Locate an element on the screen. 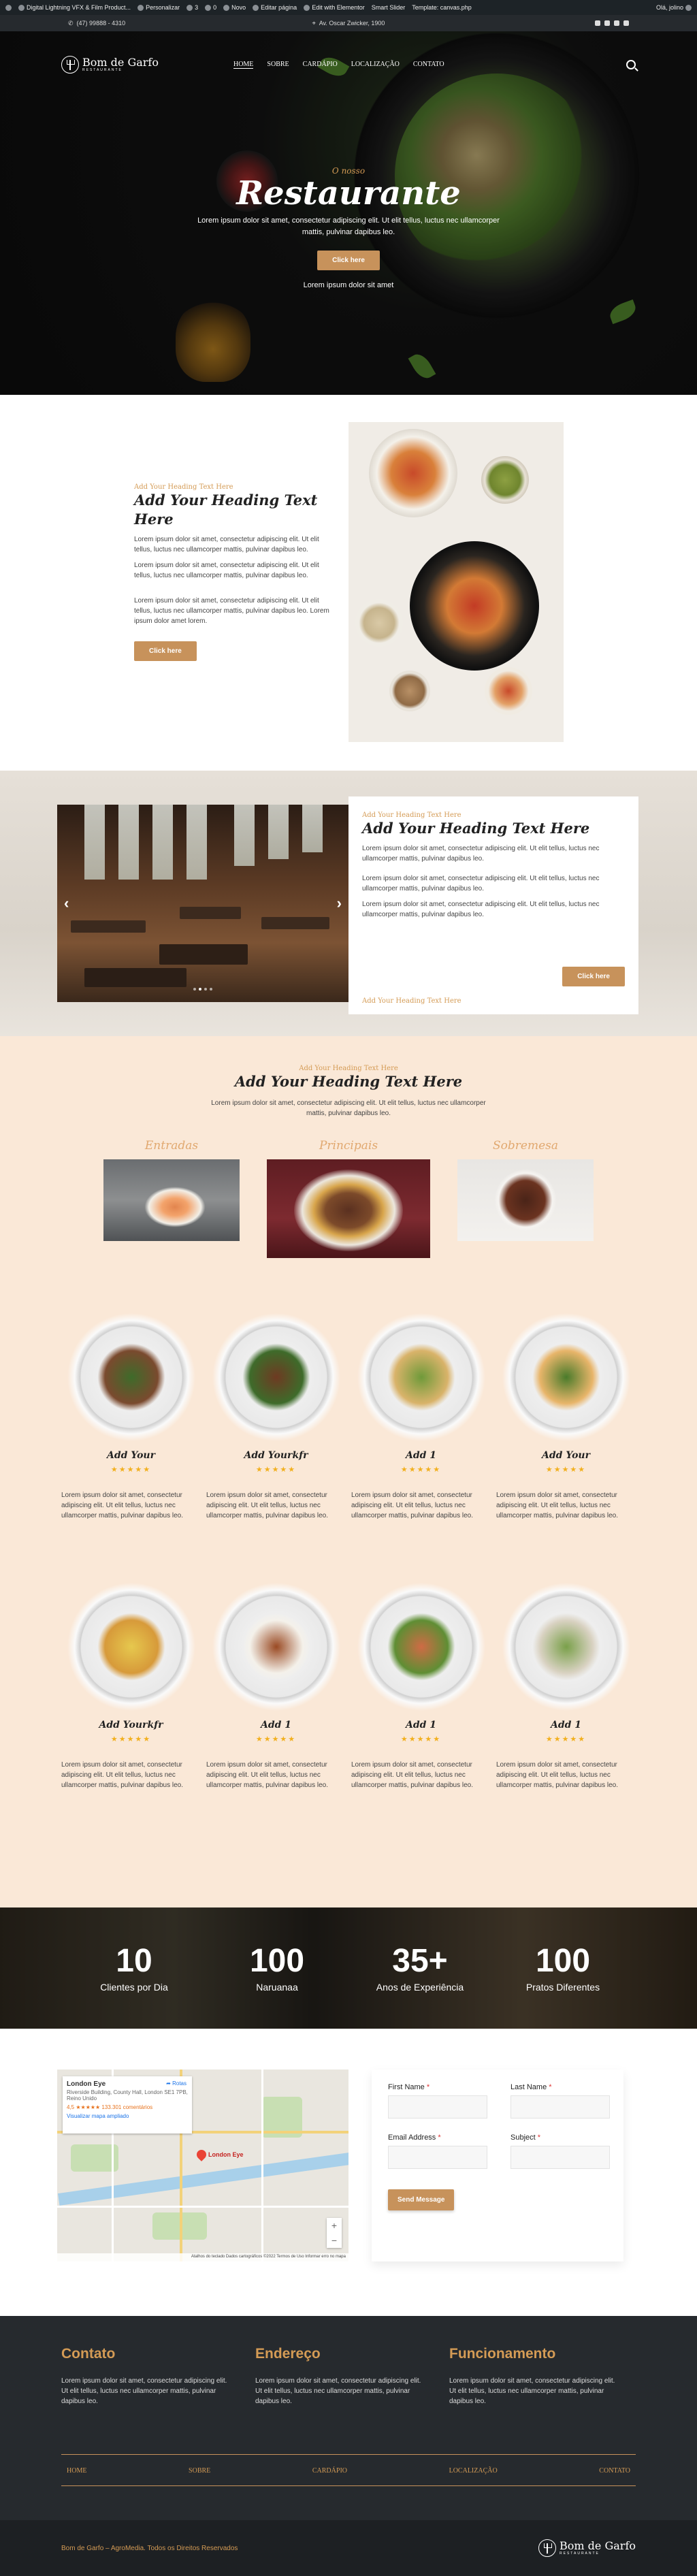 The width and height of the screenshot is (697, 2576). facebook-icon is located at coordinates (598, 23).